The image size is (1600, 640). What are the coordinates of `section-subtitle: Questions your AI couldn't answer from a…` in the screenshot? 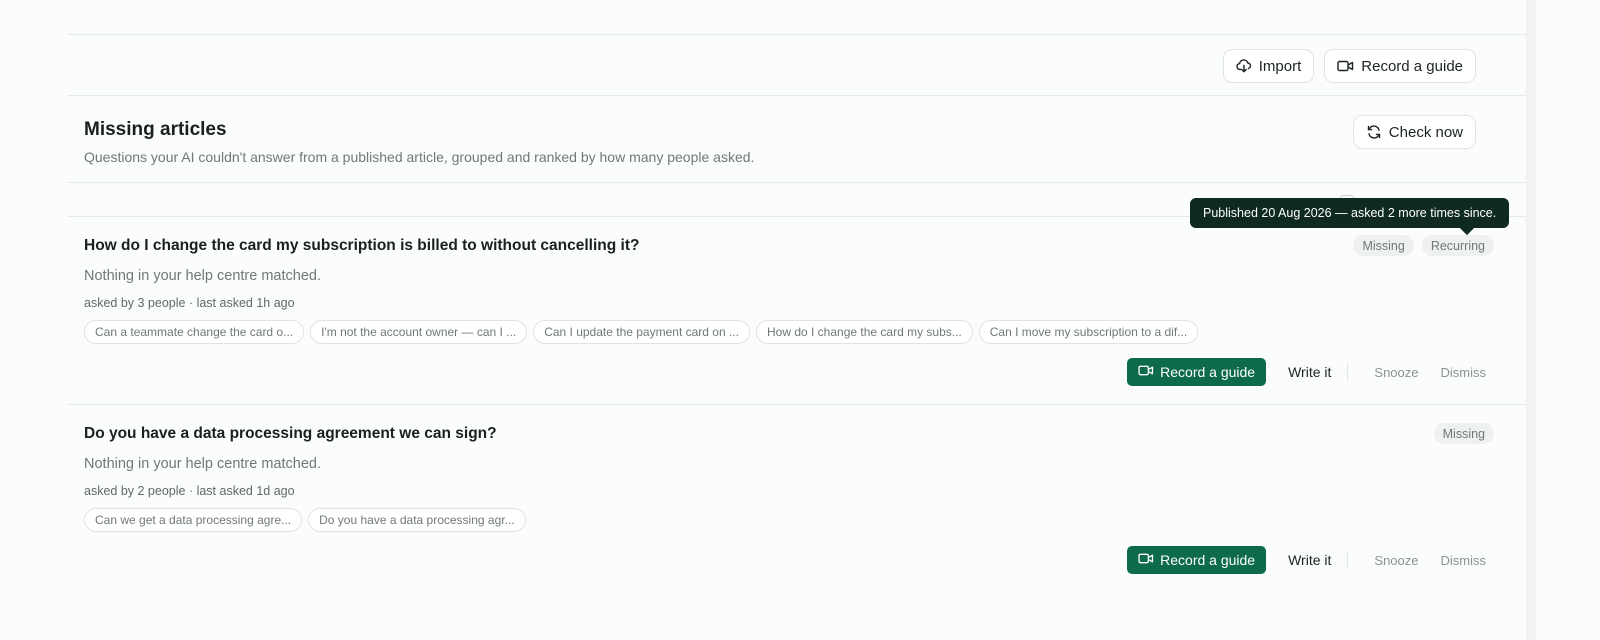 It's located at (419, 157).